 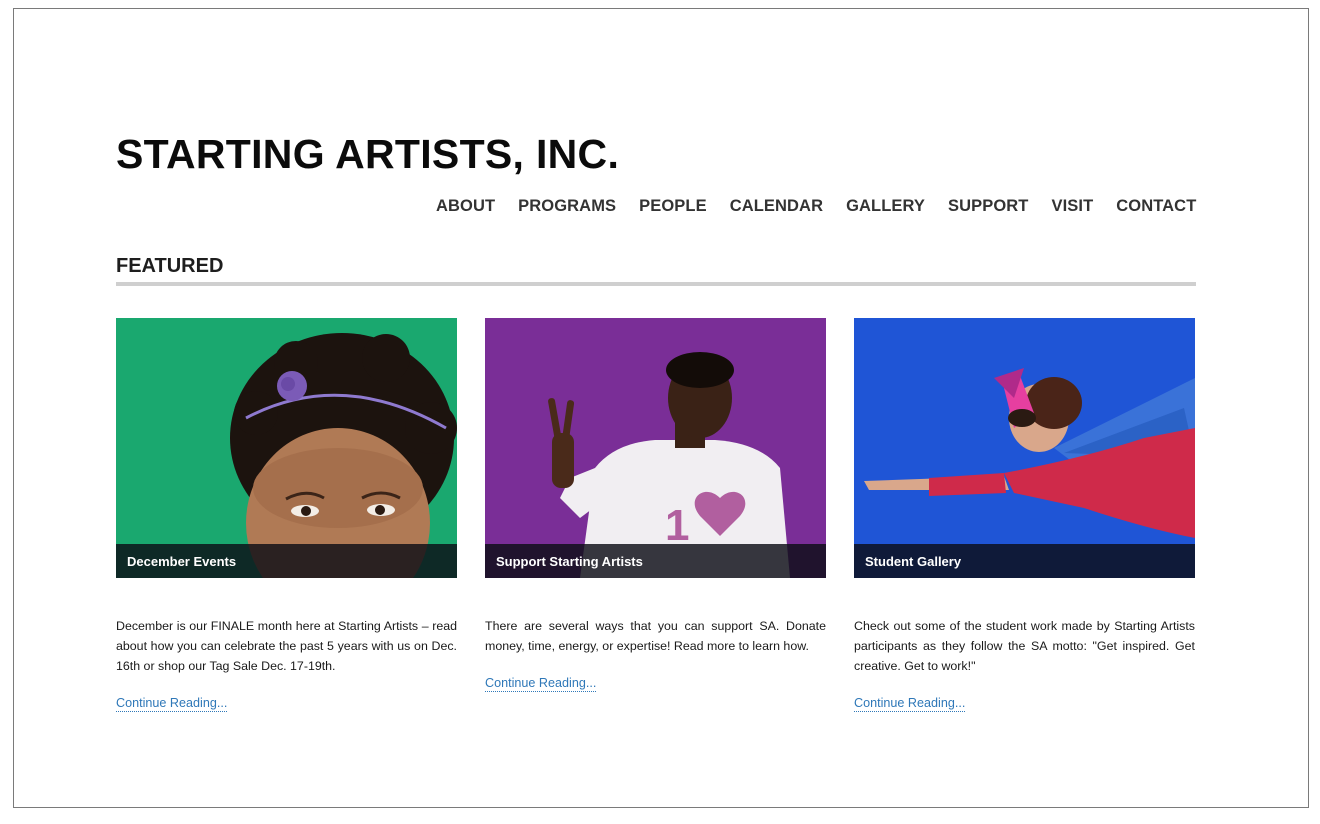 I want to click on card-caption-bar: Support Starting Artists, so click(x=655, y=561).